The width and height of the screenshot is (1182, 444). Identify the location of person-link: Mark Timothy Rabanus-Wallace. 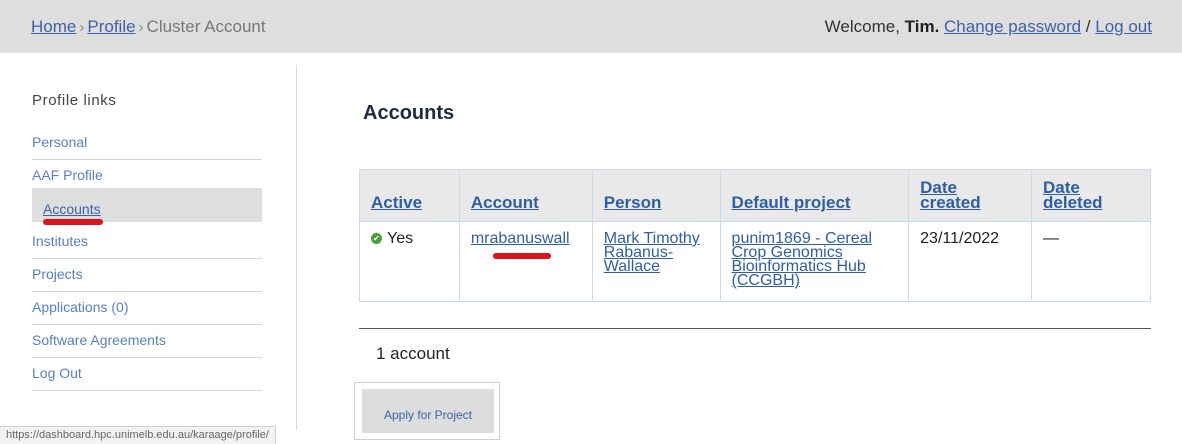
(652, 252).